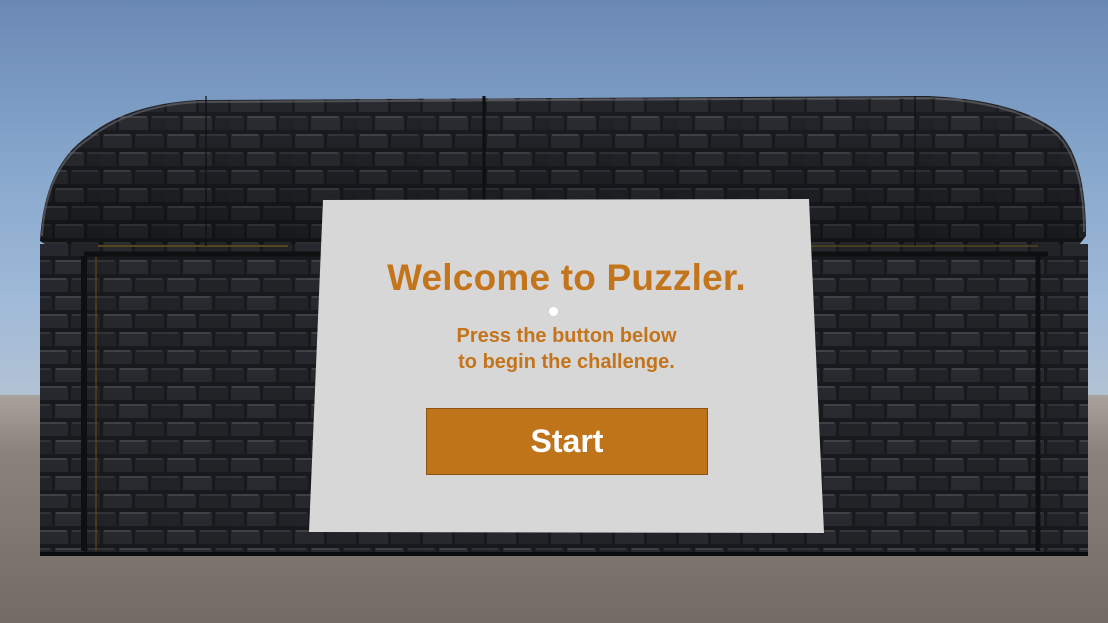 The image size is (1108, 623). I want to click on crosshair-reticle-icon, so click(553, 311).